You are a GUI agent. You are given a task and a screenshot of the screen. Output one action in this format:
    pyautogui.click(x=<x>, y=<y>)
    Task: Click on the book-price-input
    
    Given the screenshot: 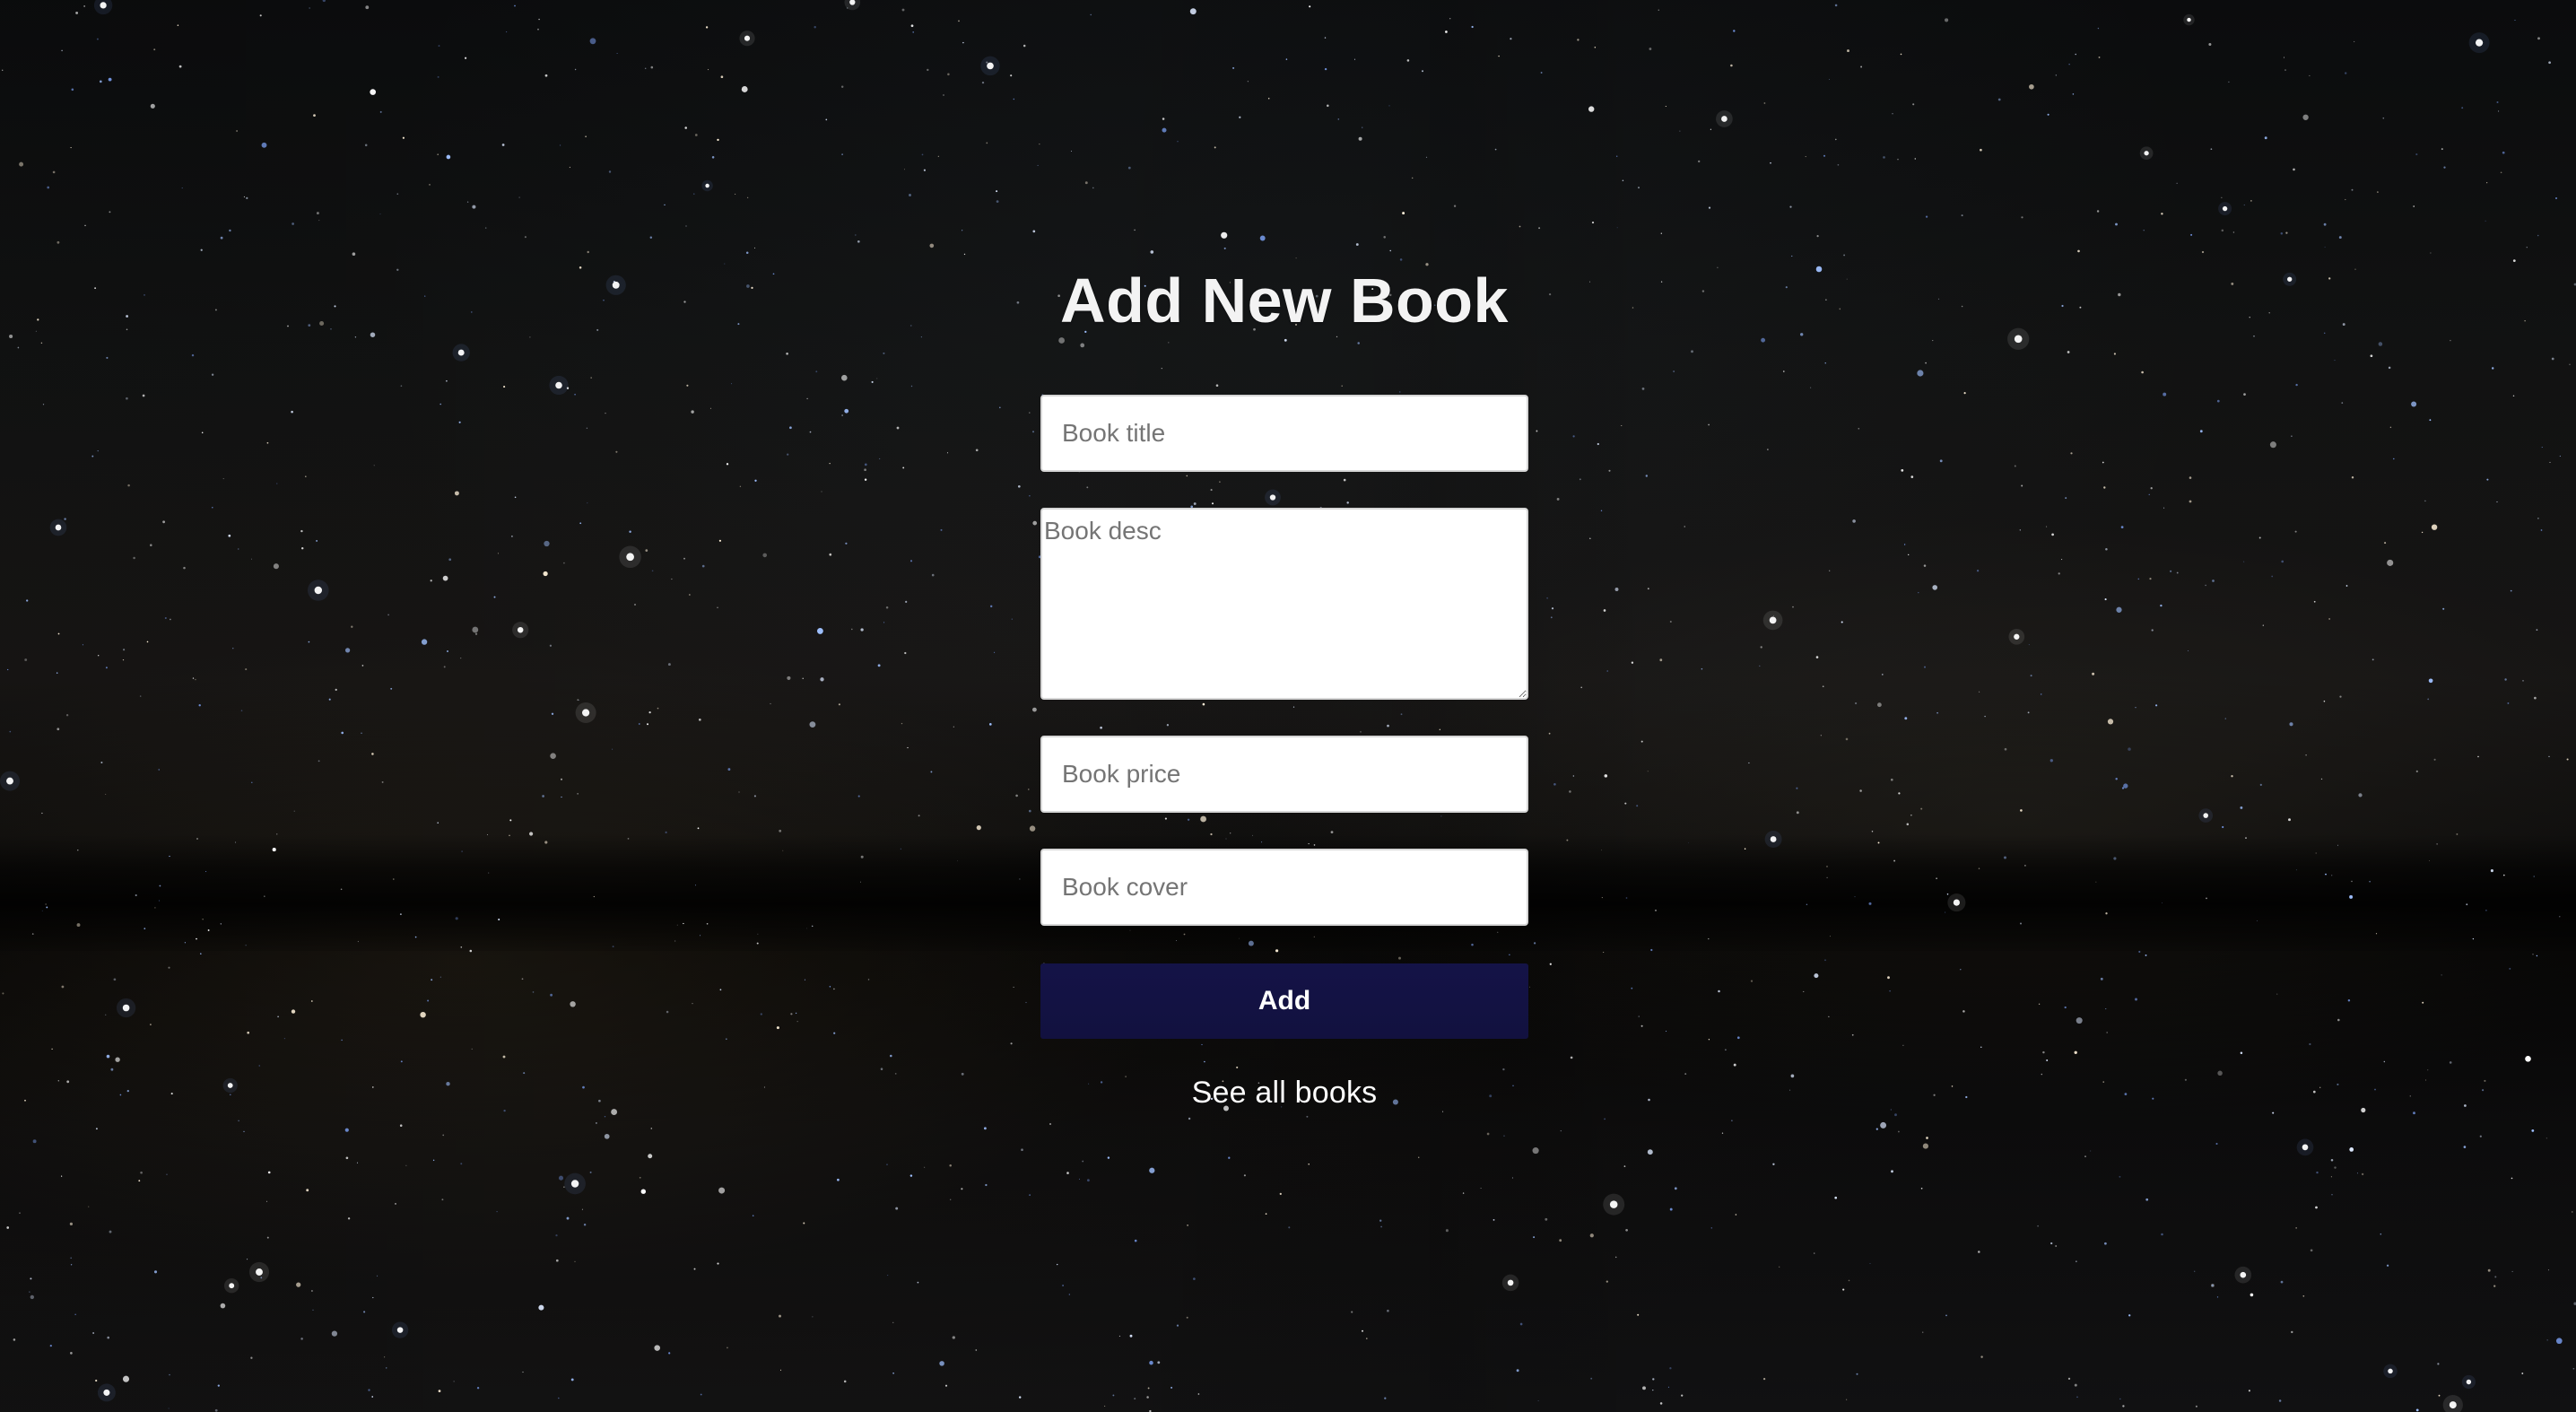 What is the action you would take?
    pyautogui.click(x=1284, y=775)
    